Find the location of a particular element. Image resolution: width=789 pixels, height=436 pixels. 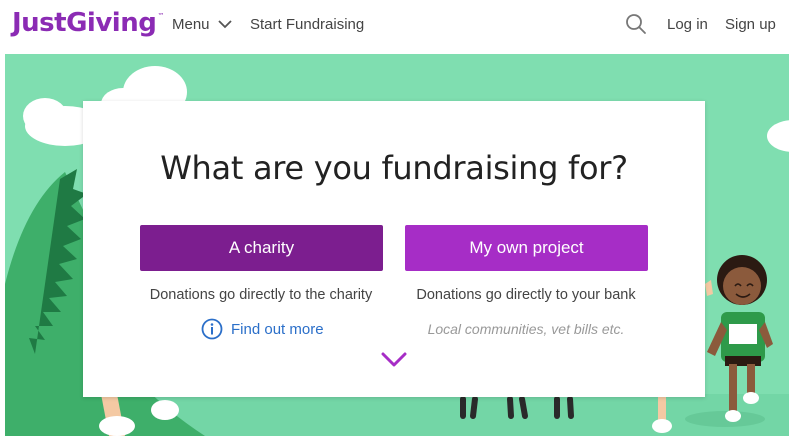

project-description: Donations go directly to your bank is located at coordinates (526, 295).